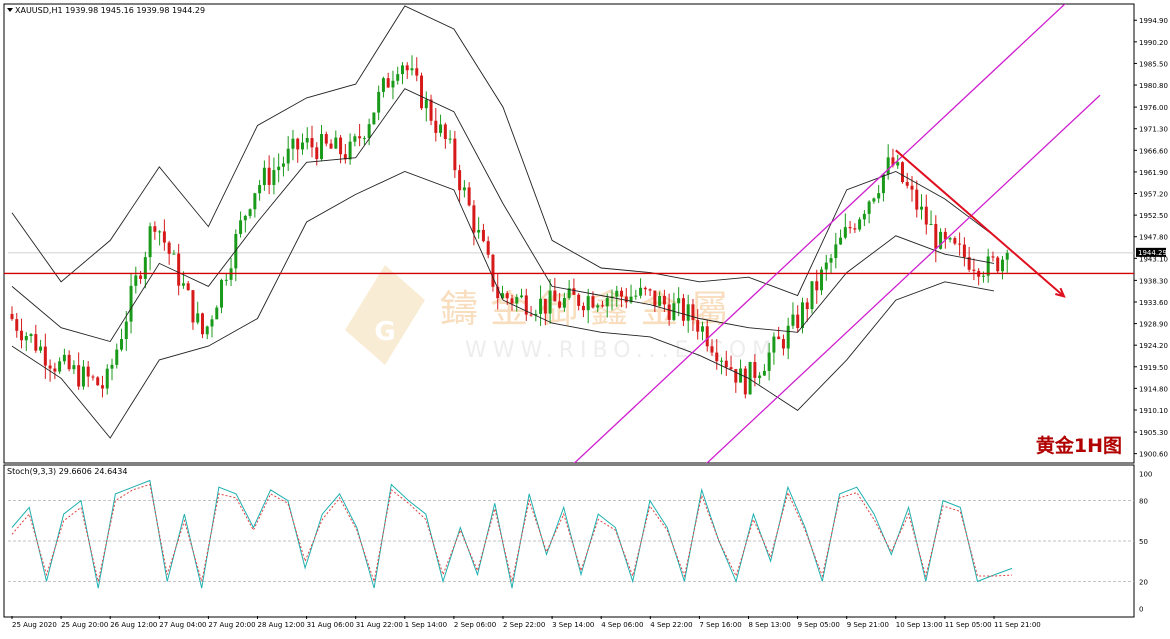 The height and width of the screenshot is (639, 1170). What do you see at coordinates (1143, 542) in the screenshot?
I see `stoch-y-tick-label: 50` at bounding box center [1143, 542].